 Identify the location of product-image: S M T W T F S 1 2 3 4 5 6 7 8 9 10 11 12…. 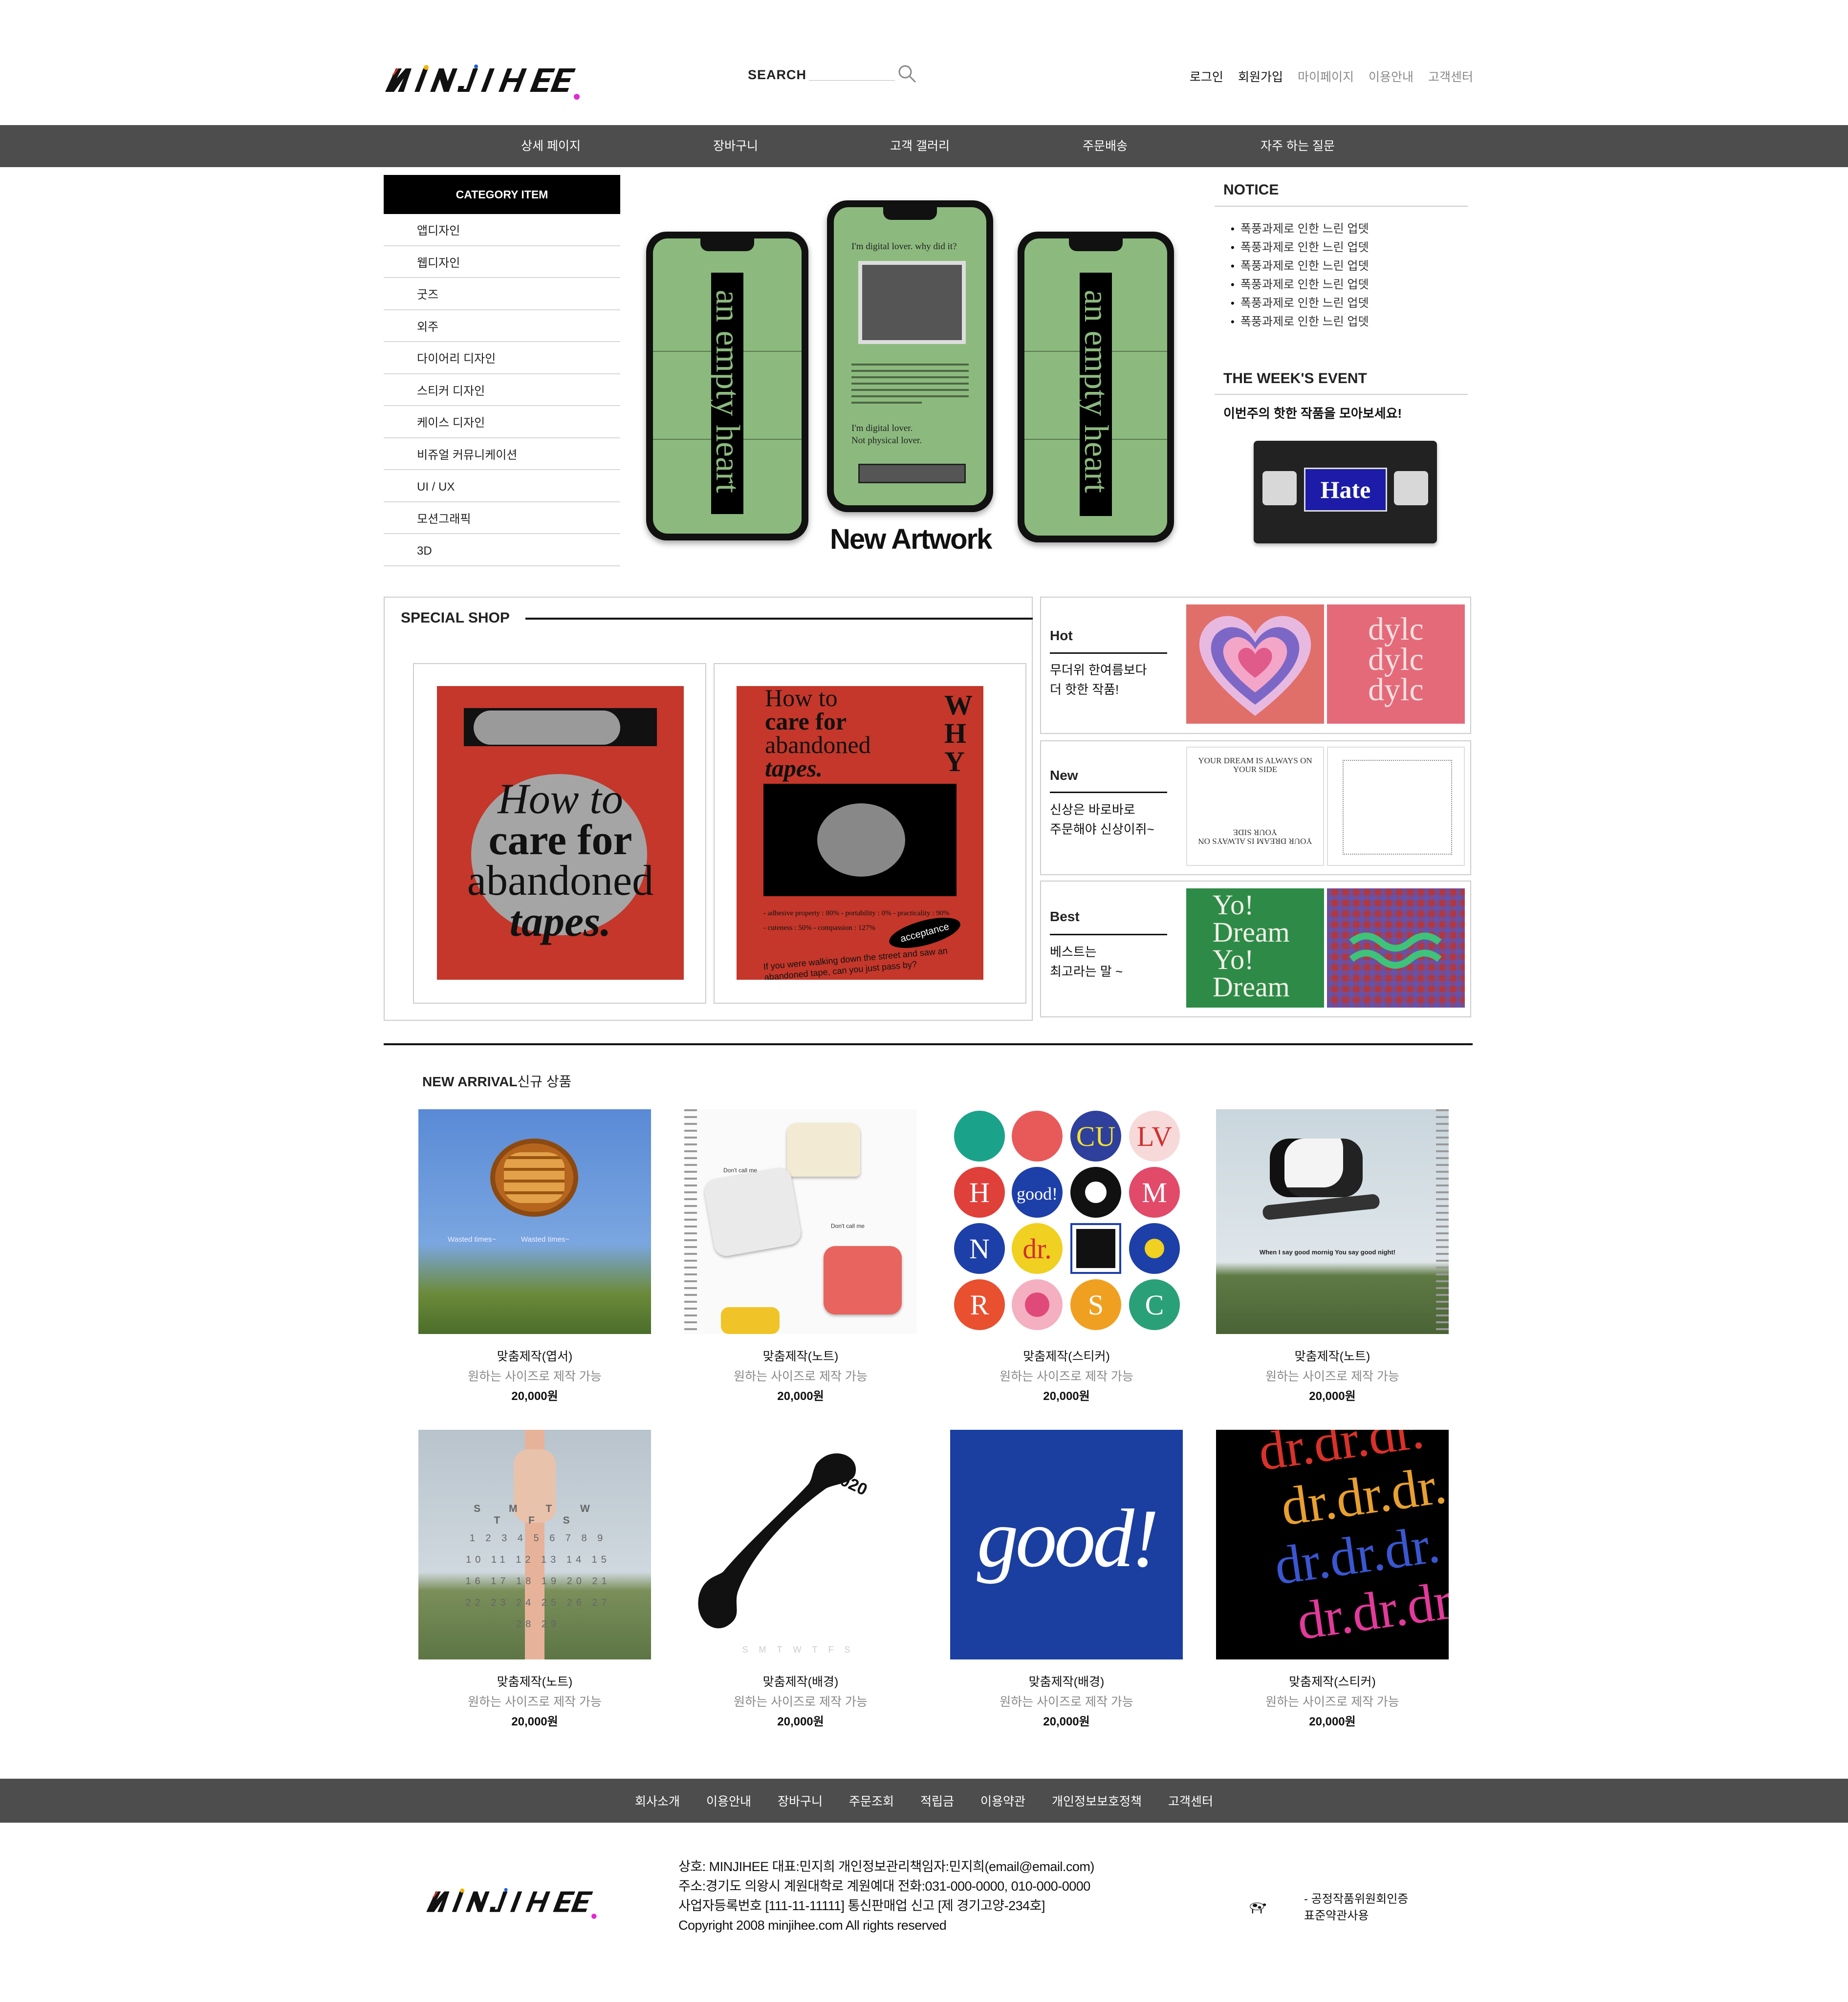
(534, 1544).